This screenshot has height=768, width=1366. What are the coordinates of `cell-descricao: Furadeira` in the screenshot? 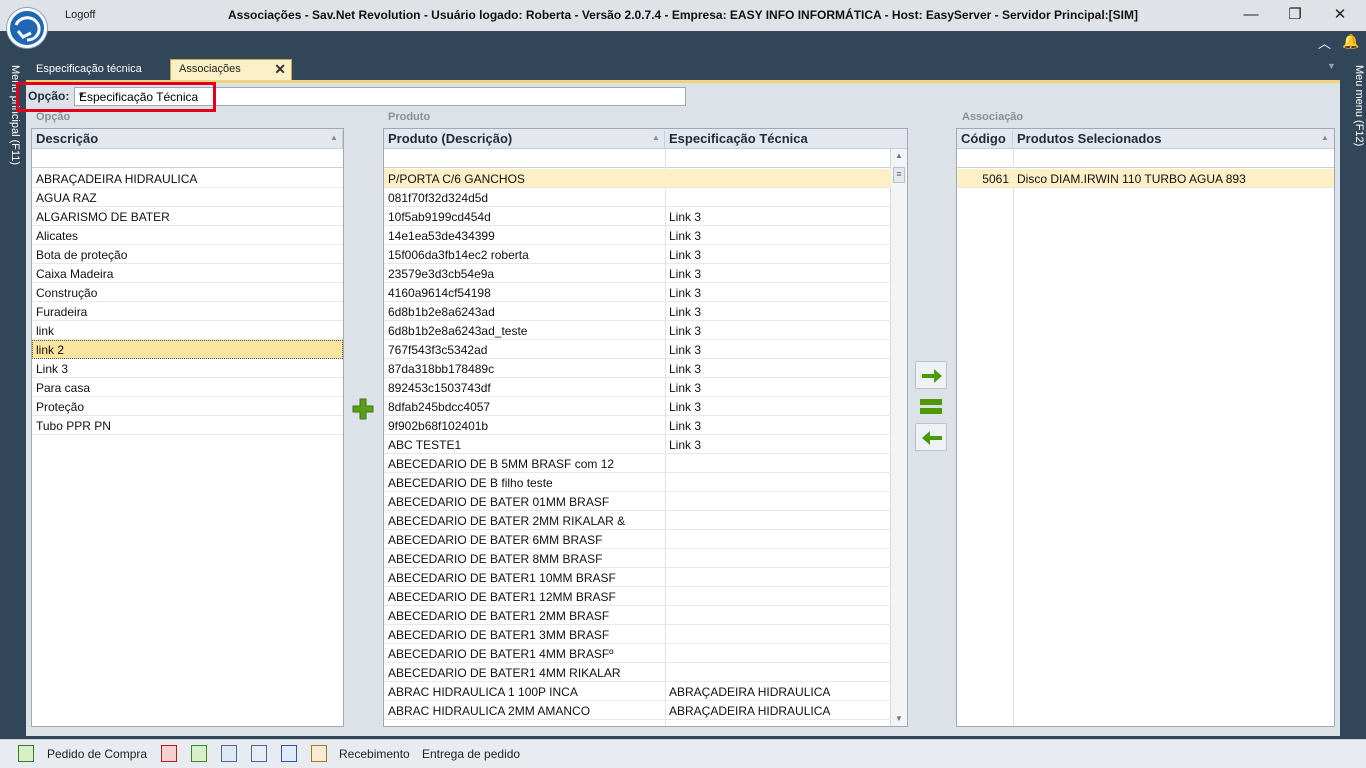 It's located at (62, 312).